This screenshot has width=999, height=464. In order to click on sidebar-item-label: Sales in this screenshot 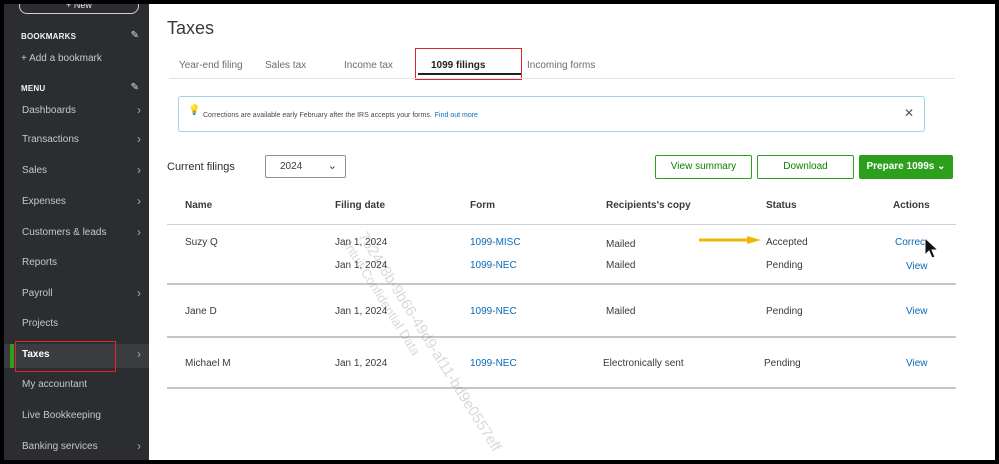, I will do `click(35, 170)`.